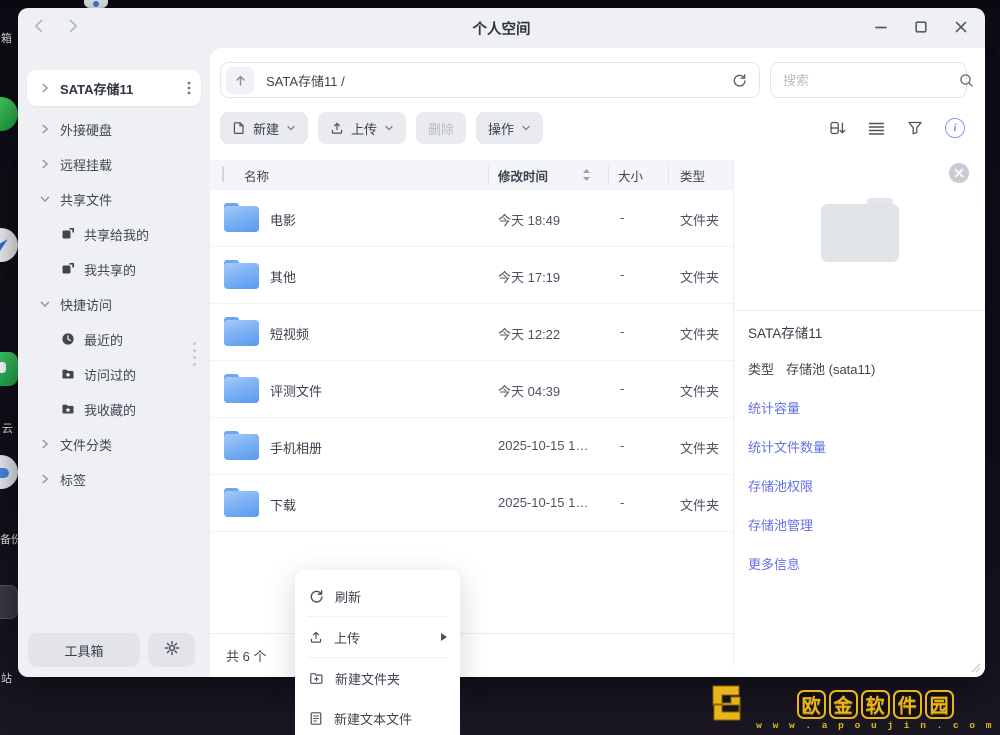 The image size is (1000, 735). Describe the element at coordinates (114, 164) in the screenshot. I see `sidebar-item-remote-mount: 远程挂载` at that location.